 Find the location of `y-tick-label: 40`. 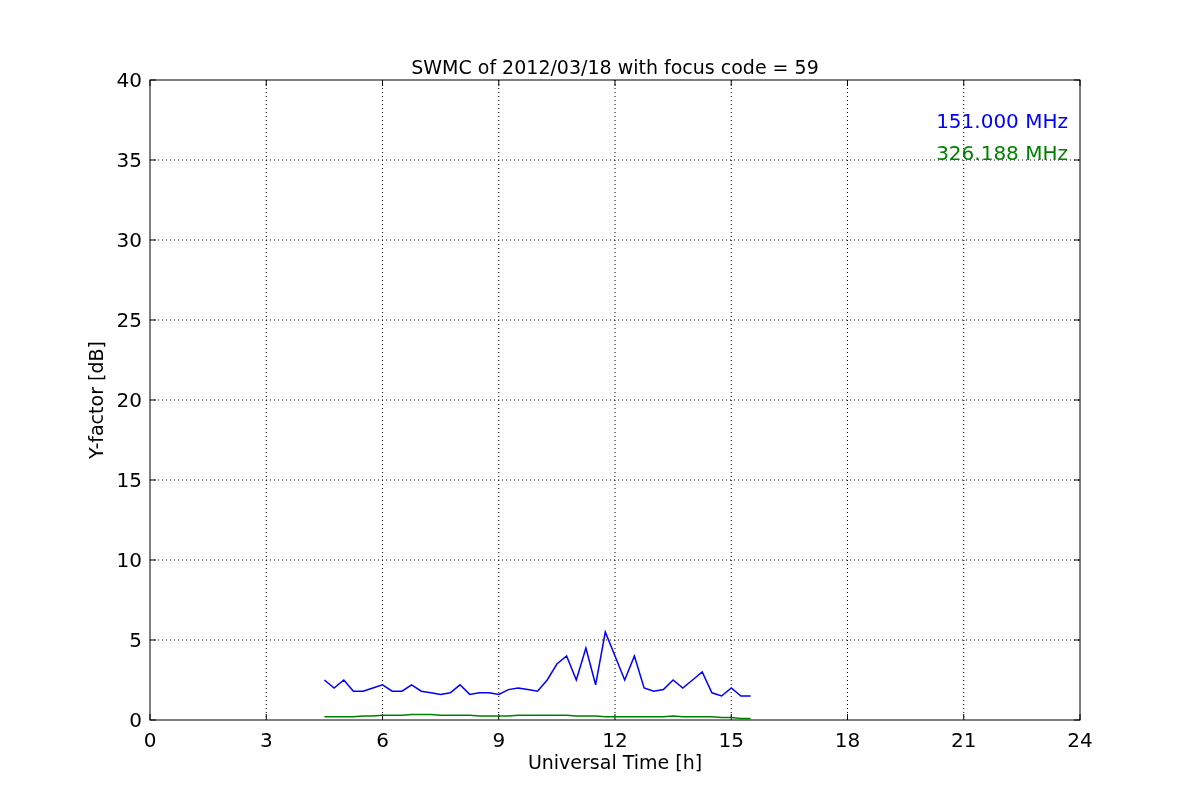

y-tick-label: 40 is located at coordinates (129, 80).